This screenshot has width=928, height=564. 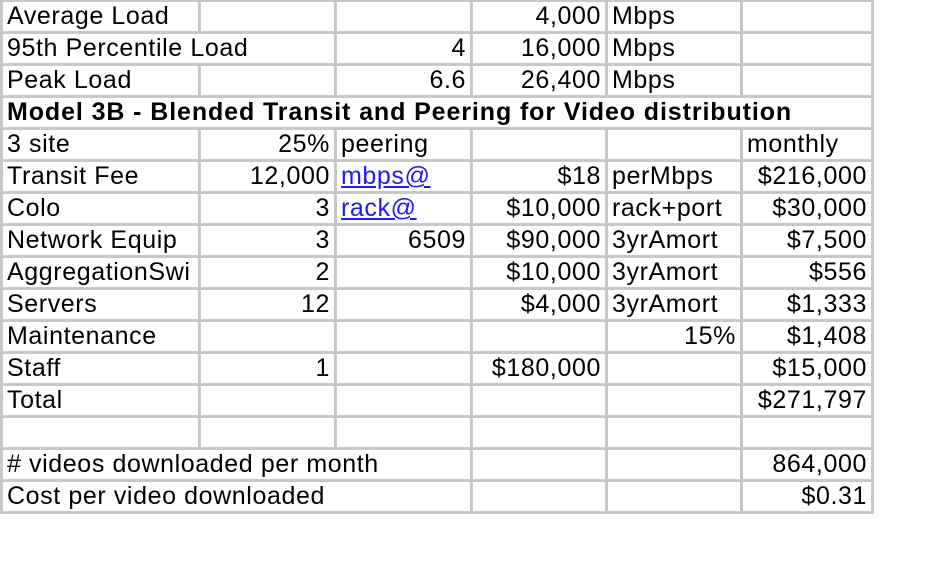 What do you see at coordinates (236, 496) in the screenshot?
I see `cost-per-video-label: Cost per video downloaded` at bounding box center [236, 496].